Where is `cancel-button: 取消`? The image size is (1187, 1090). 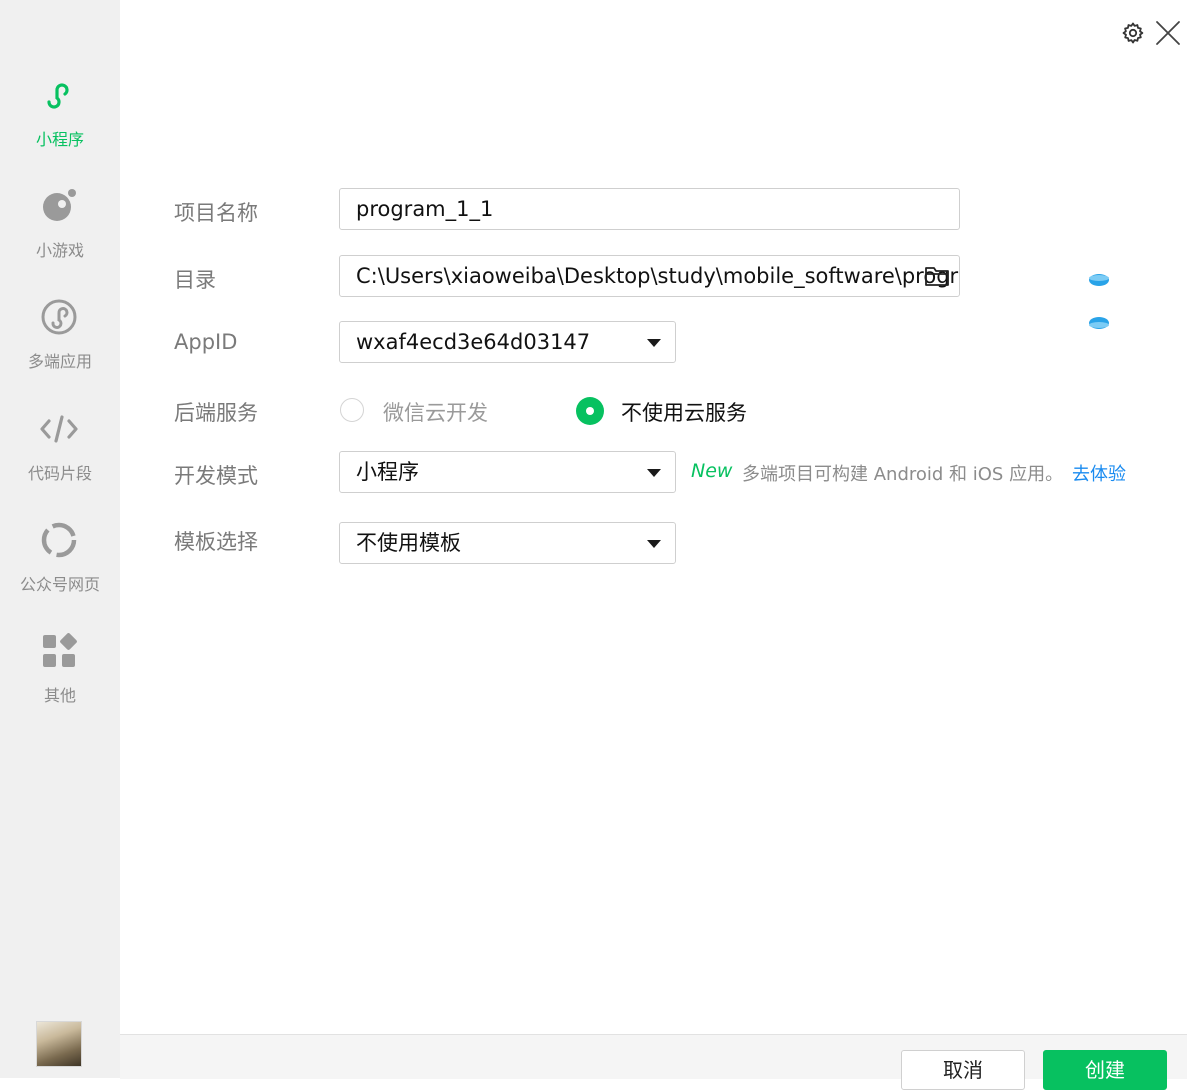
cancel-button: 取消 is located at coordinates (963, 1070).